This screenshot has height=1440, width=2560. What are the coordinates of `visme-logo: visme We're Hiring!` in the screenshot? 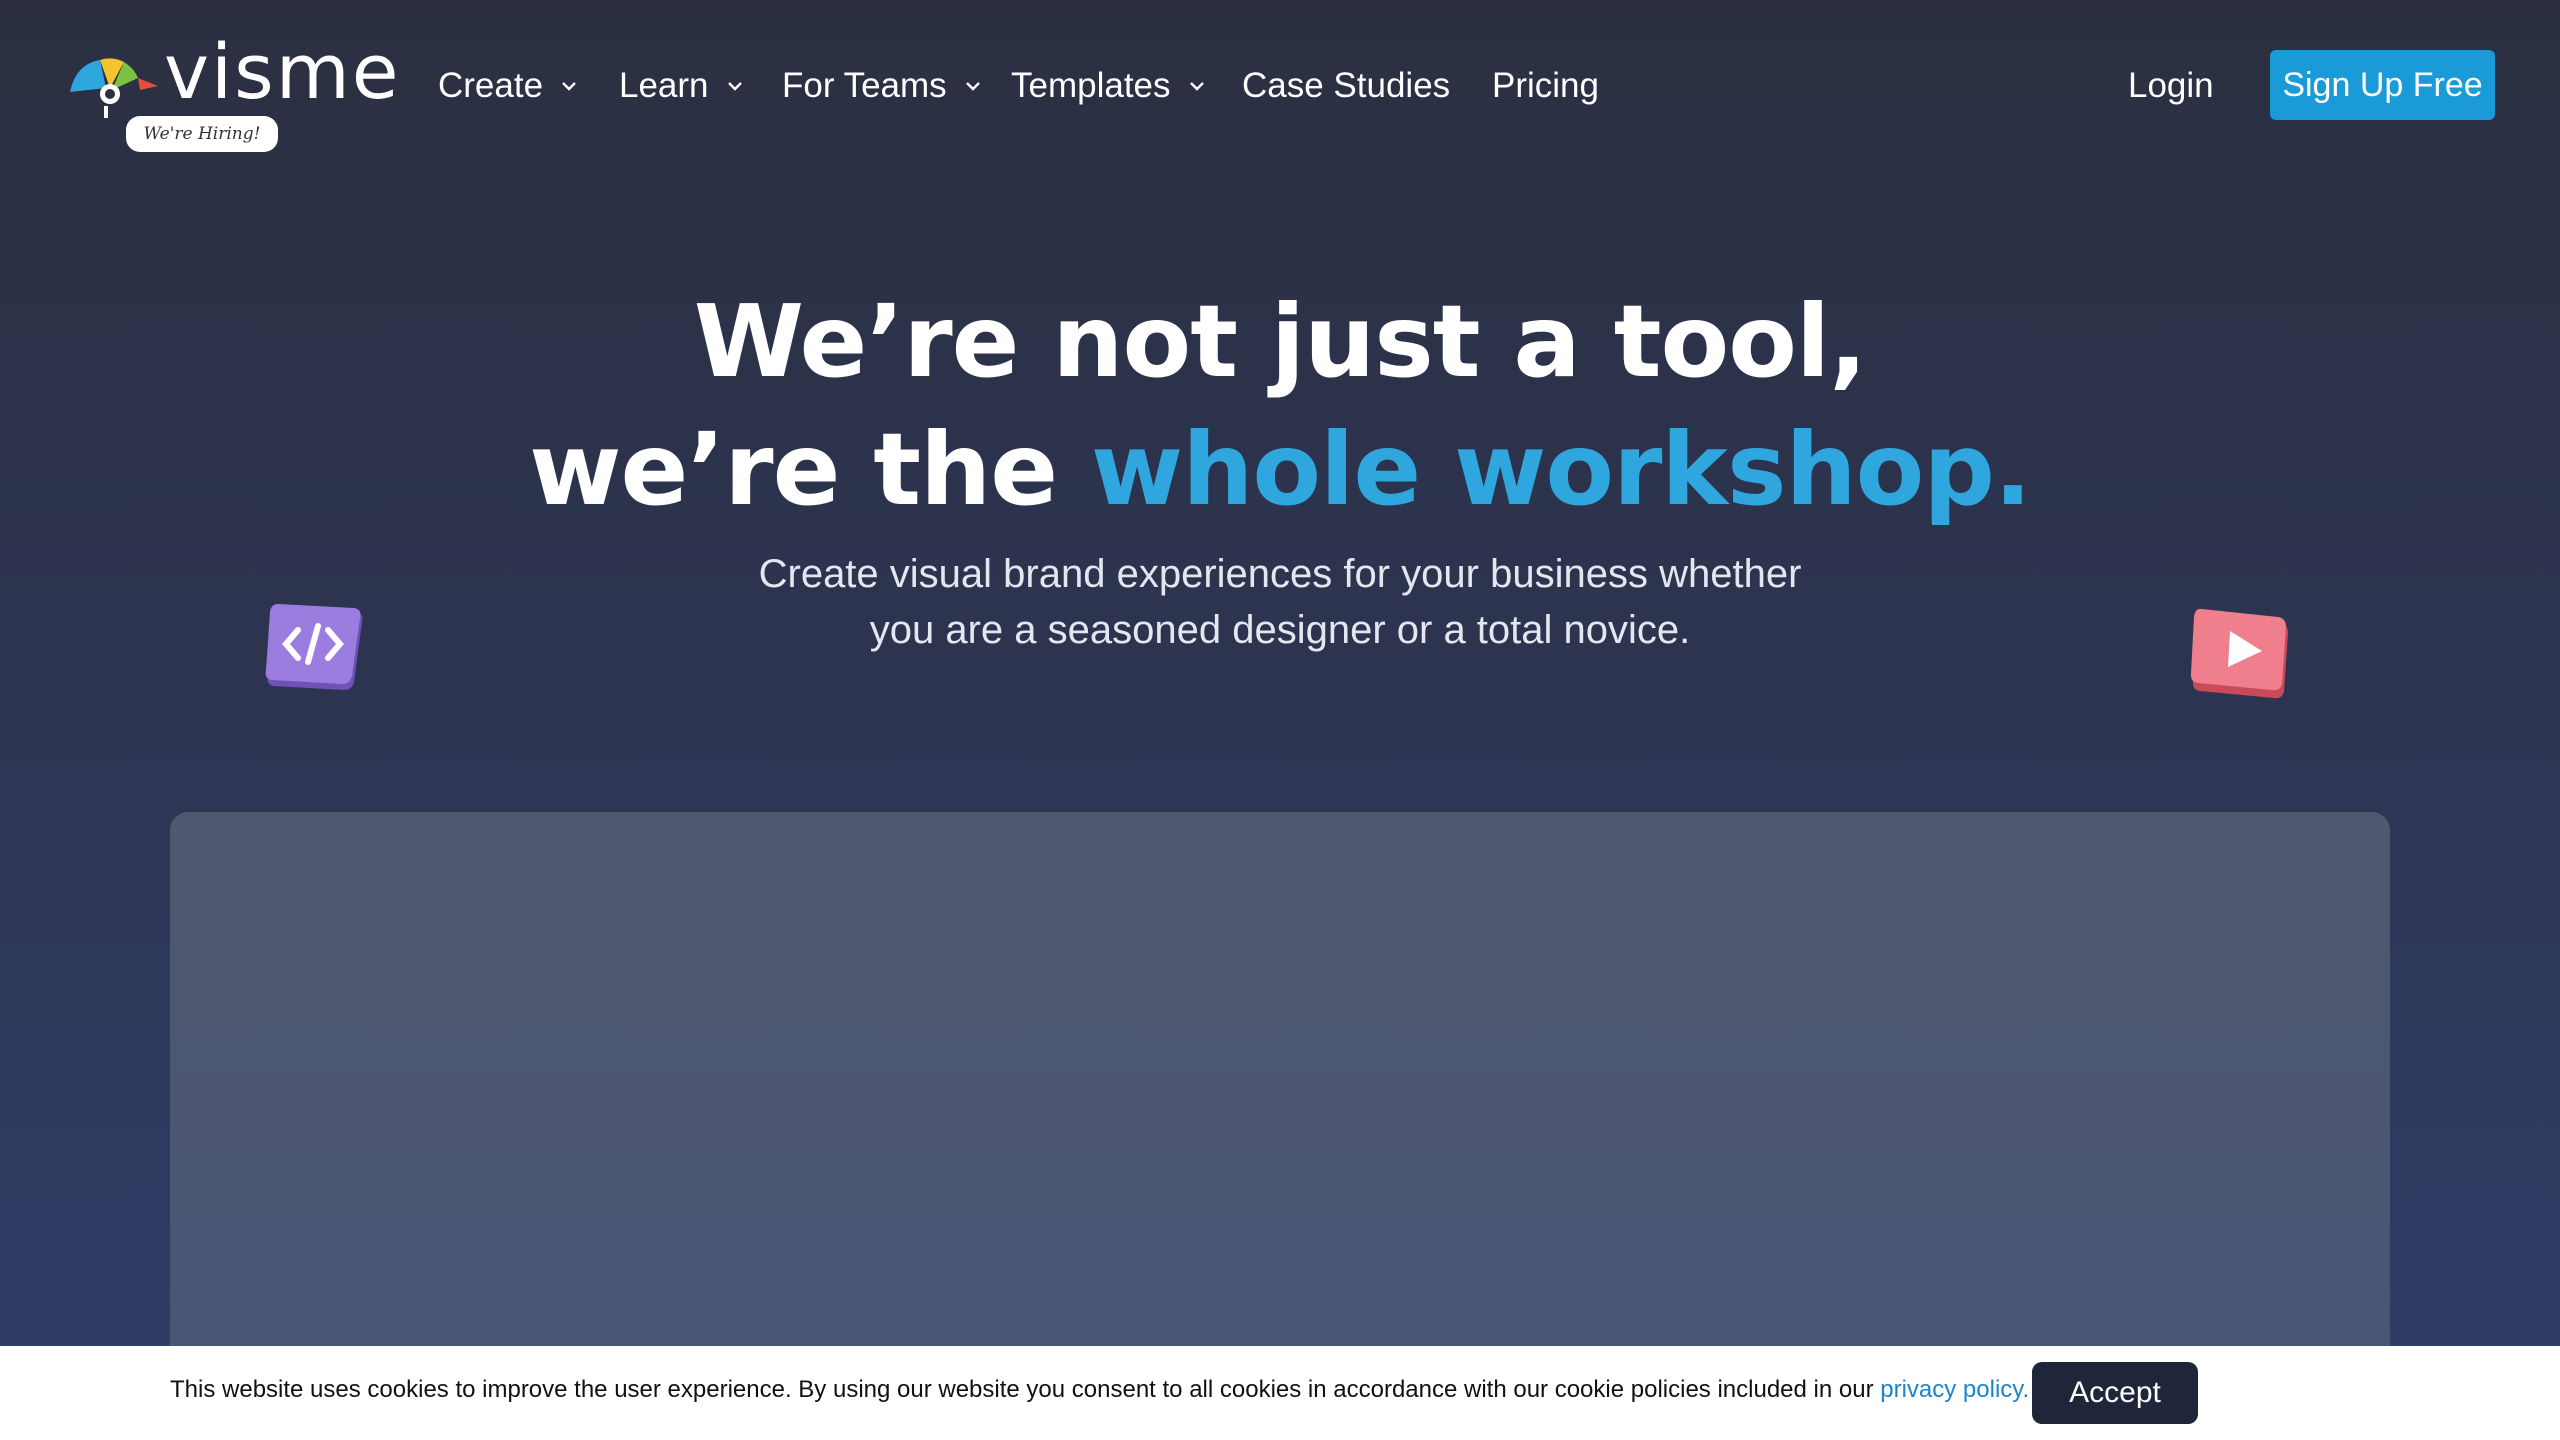 It's located at (232, 94).